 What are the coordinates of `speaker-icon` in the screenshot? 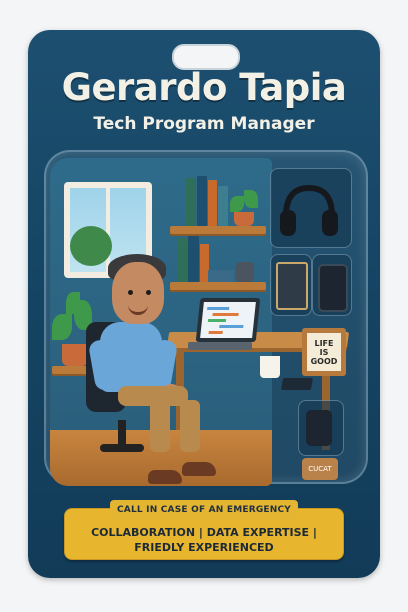 It's located at (319, 428).